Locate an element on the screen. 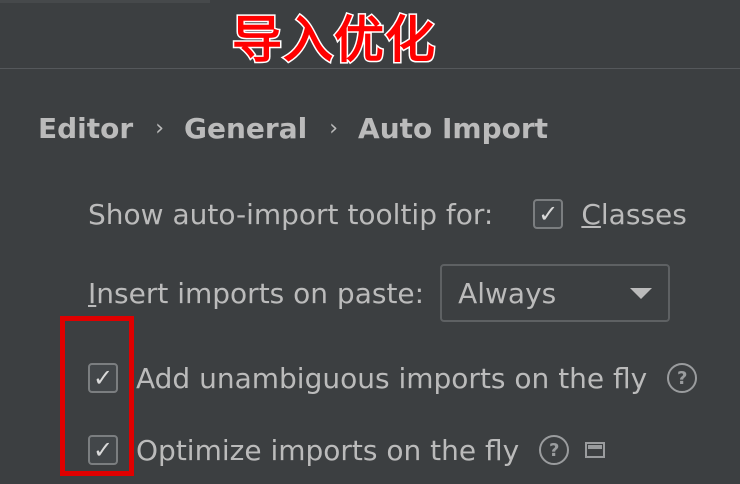 The image size is (740, 484). paste-label-rest: nsert imports on paste: is located at coordinates (260, 293).